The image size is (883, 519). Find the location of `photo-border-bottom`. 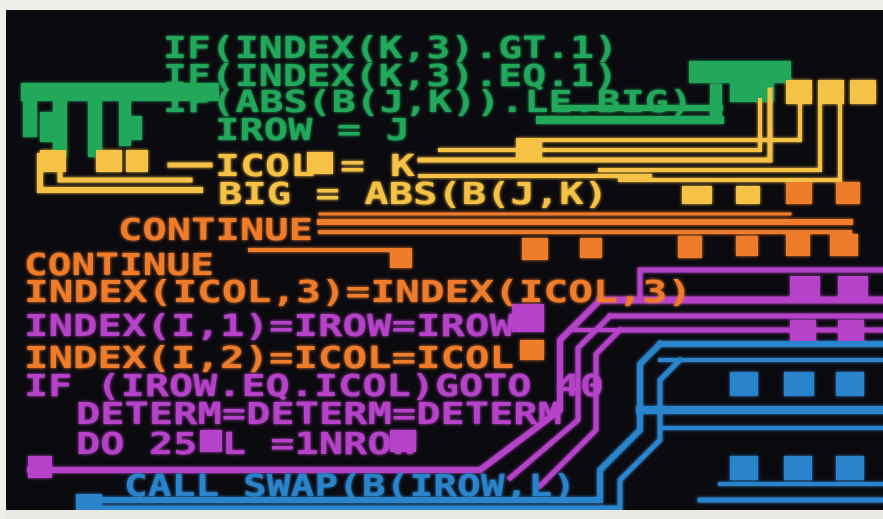

photo-border-bottom is located at coordinates (441, 514).